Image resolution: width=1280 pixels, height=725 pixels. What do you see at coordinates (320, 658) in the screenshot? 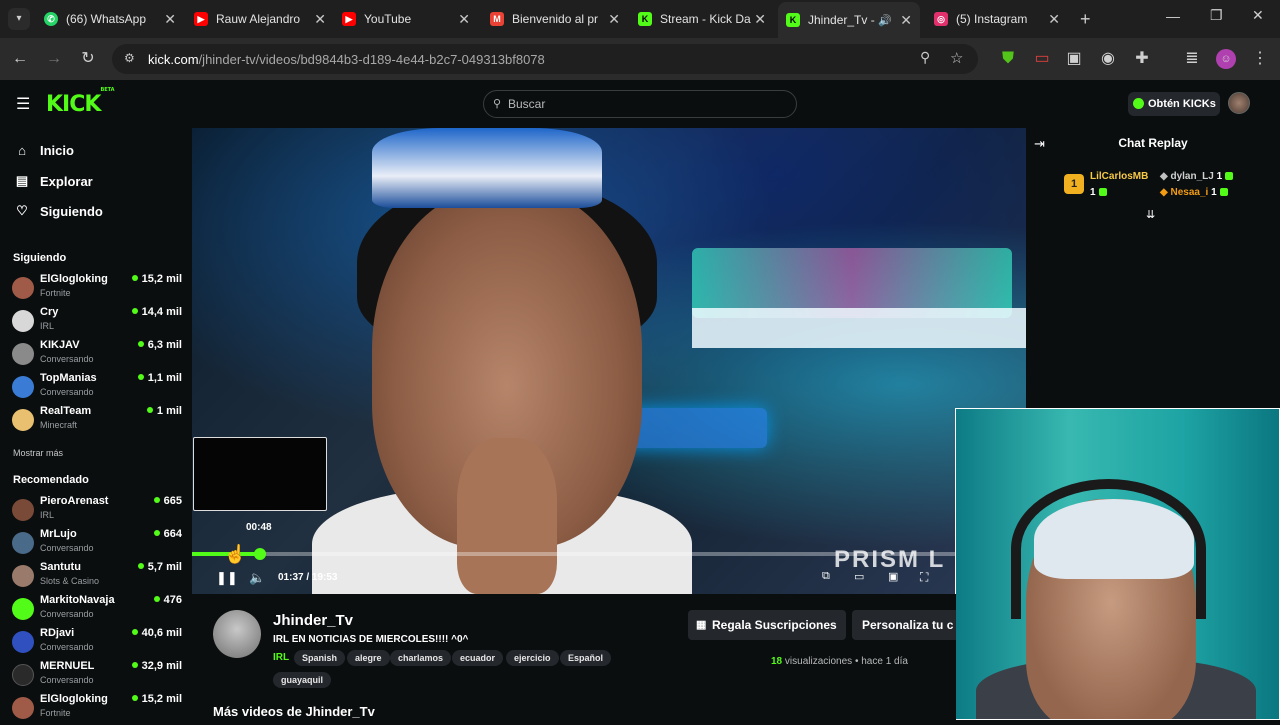
I see `tag: Spanish` at bounding box center [320, 658].